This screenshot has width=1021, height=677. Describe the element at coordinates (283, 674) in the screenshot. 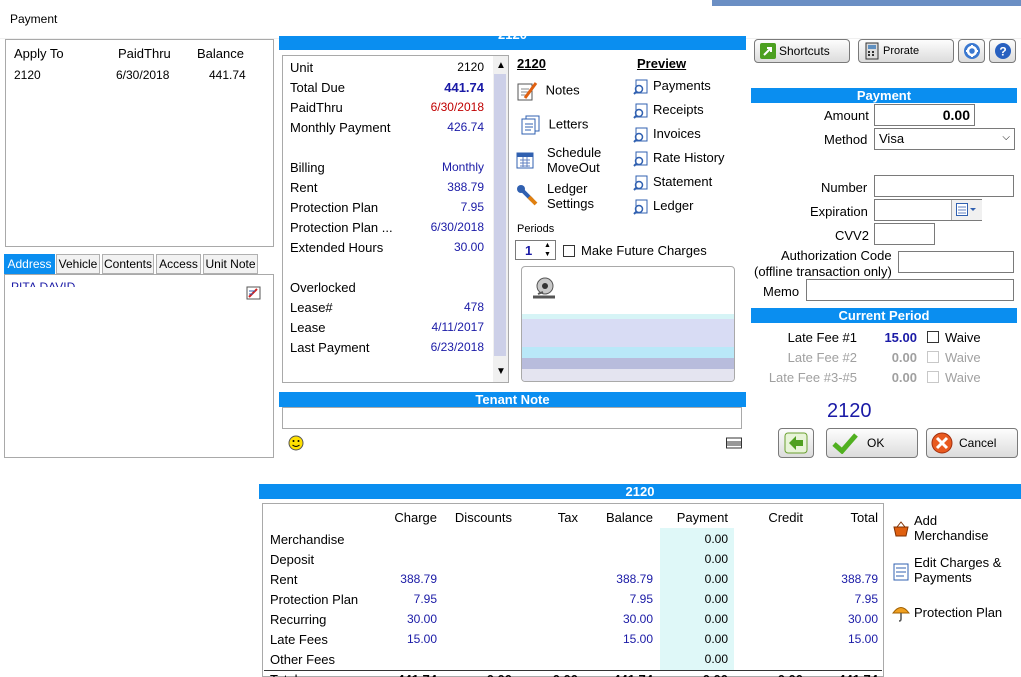

I see `totals-label: Total` at that location.